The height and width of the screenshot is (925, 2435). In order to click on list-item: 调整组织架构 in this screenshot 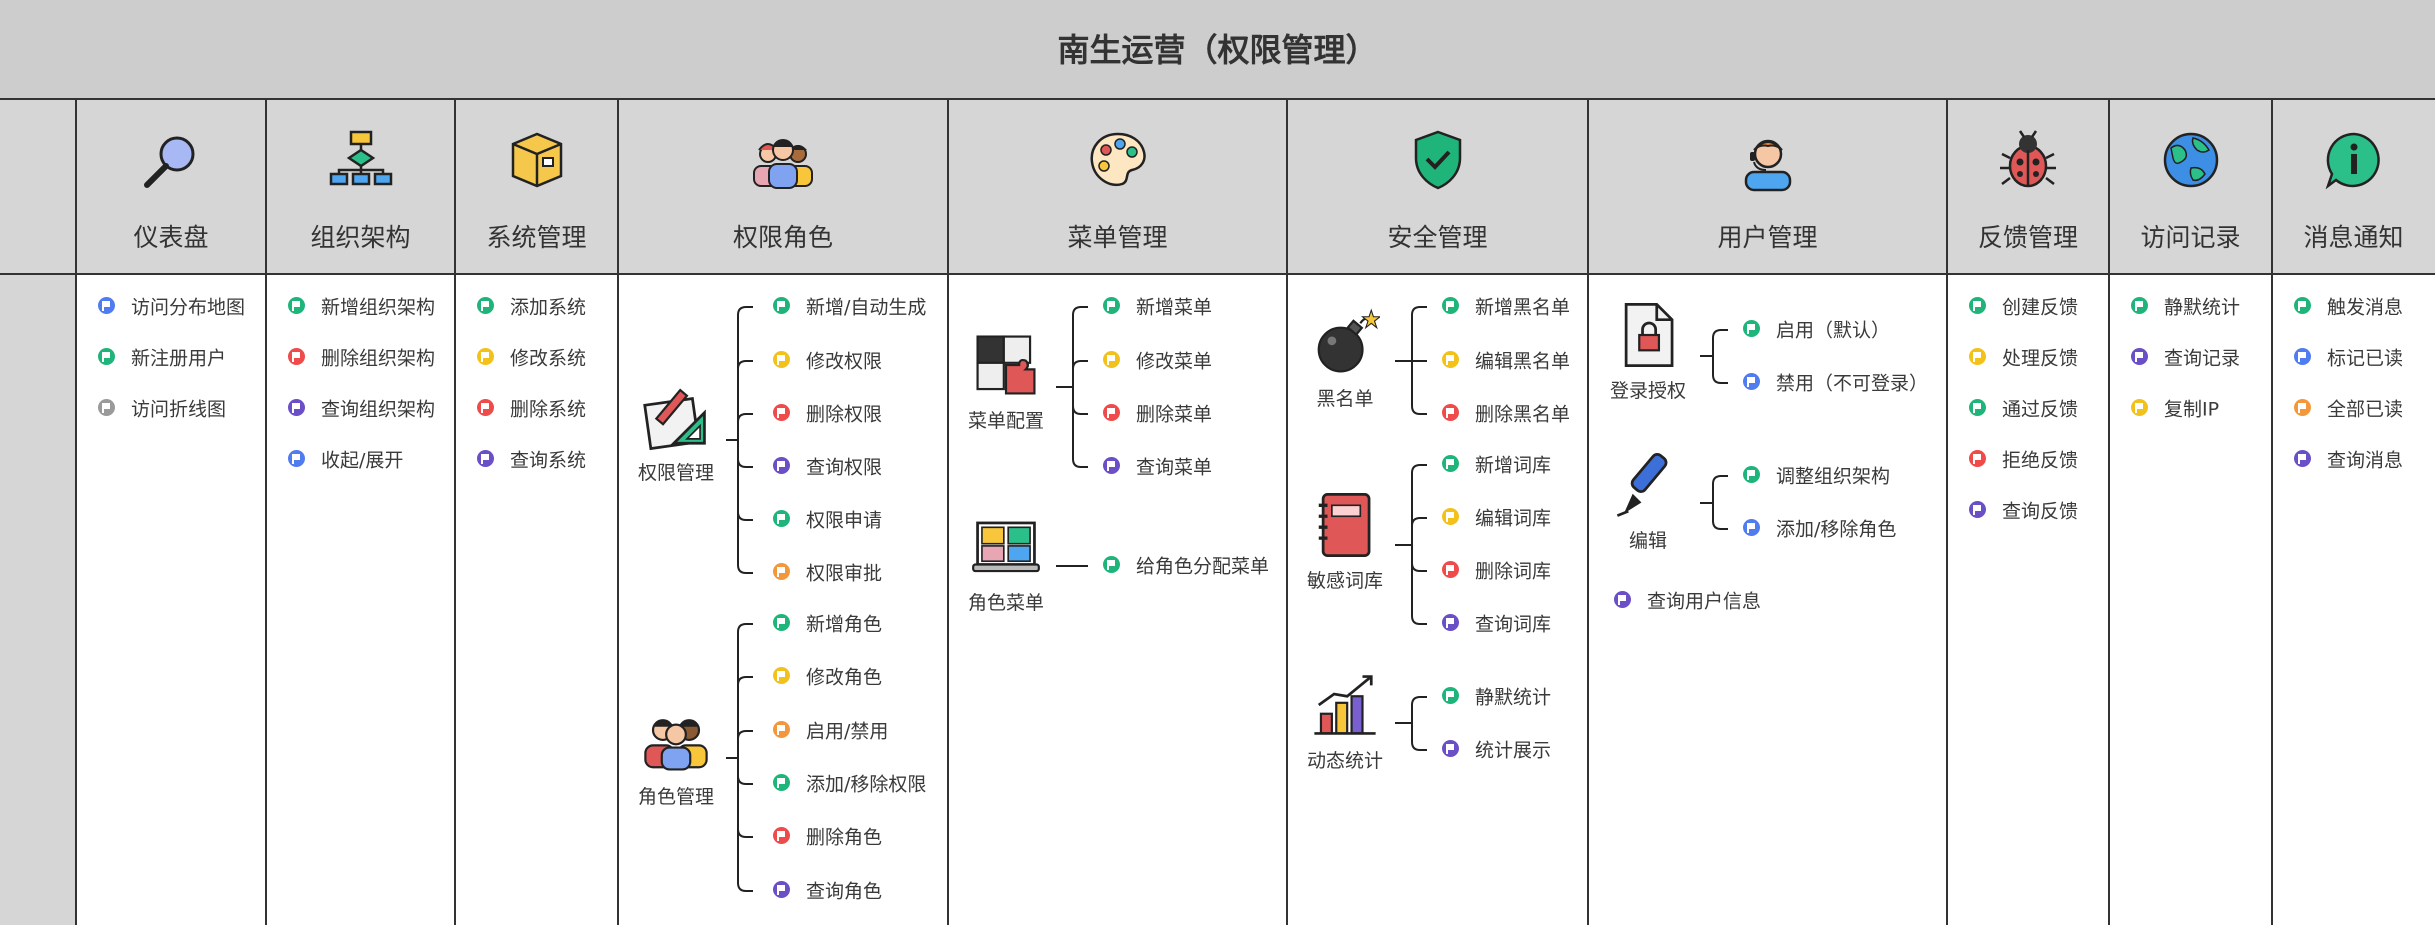, I will do `click(1816, 476)`.